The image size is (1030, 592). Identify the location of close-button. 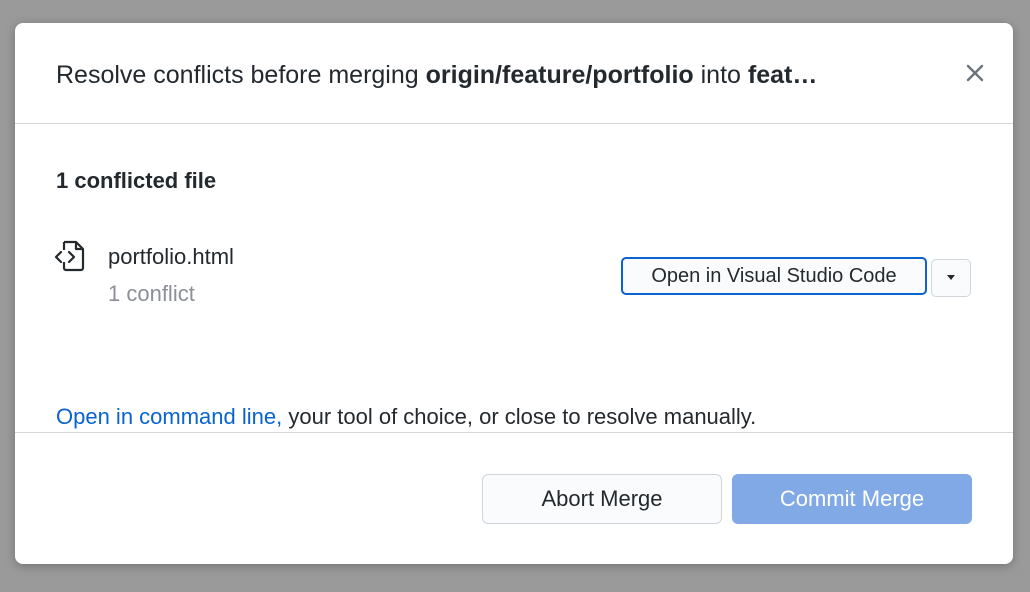
(976, 74).